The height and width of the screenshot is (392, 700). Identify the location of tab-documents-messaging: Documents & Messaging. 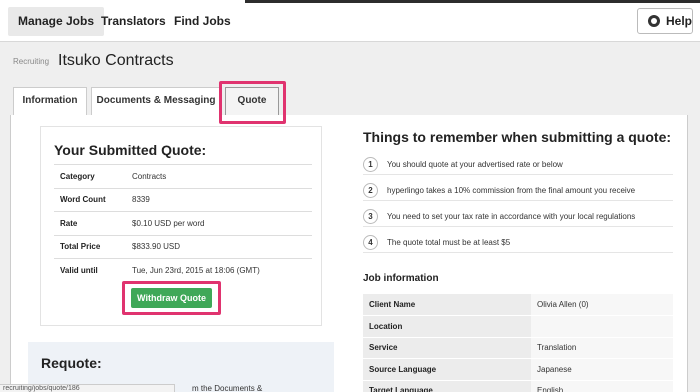
(156, 101).